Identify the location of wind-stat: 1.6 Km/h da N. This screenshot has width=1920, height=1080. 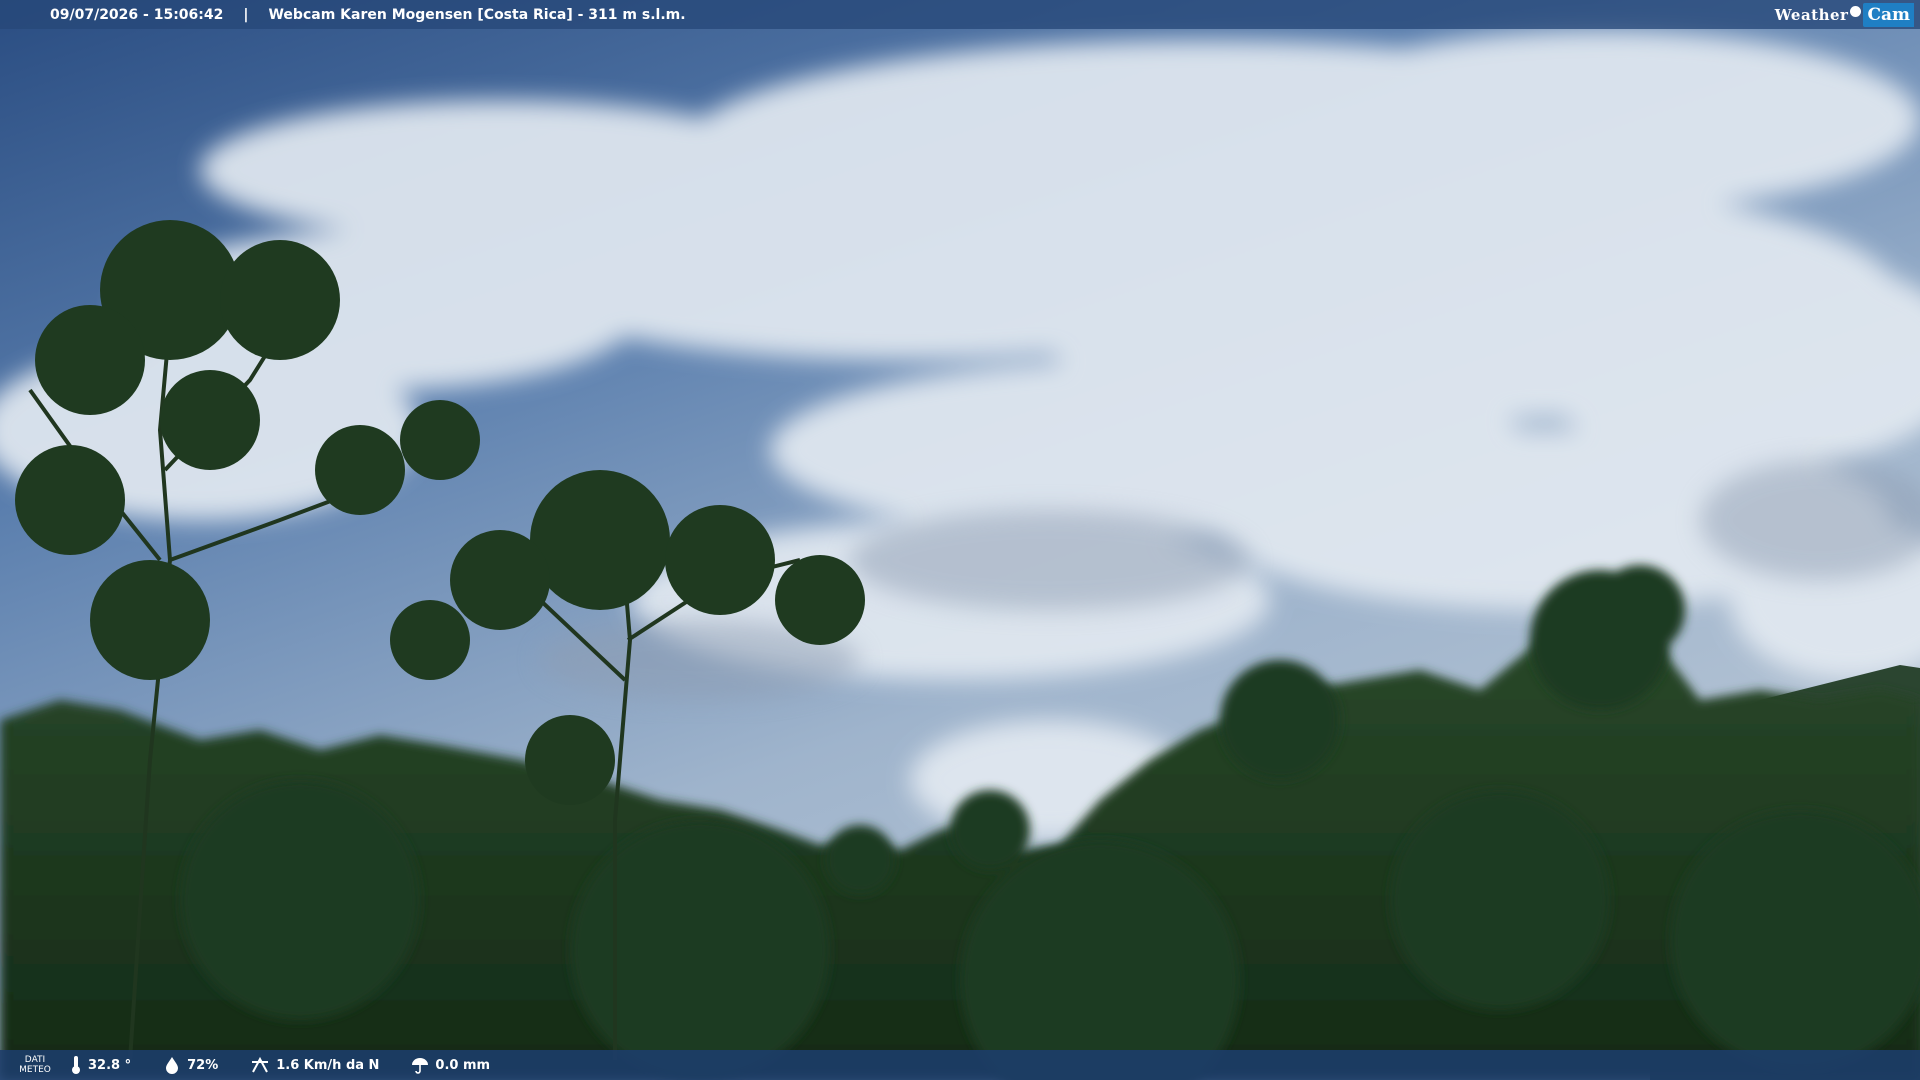
(314, 1065).